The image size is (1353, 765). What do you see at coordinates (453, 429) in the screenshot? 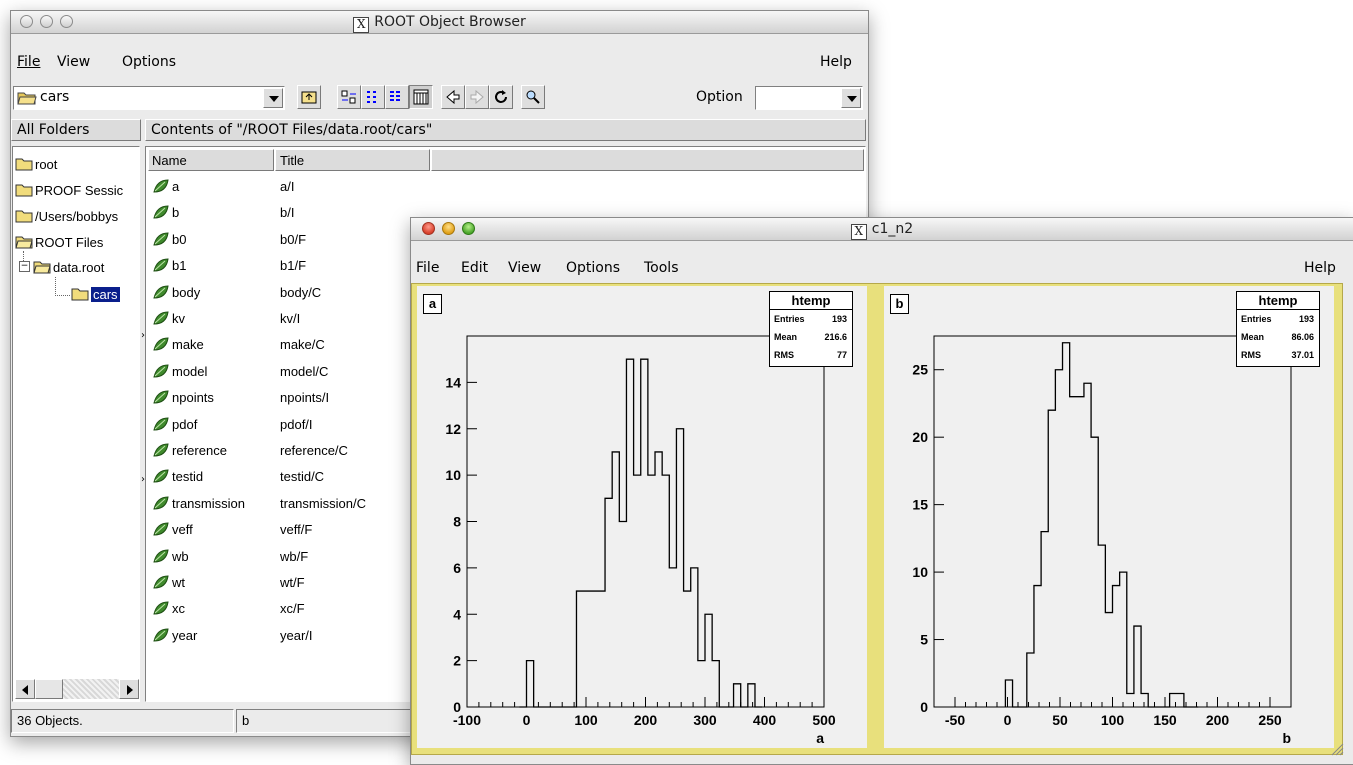
I see `y-tick-label: 12` at bounding box center [453, 429].